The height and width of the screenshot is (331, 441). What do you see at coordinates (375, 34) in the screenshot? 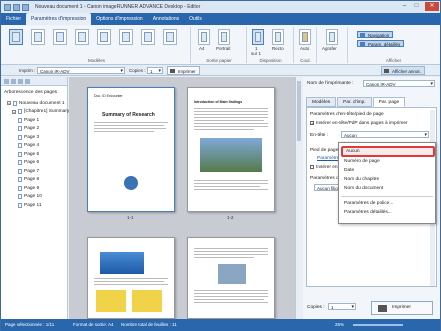
I see `navigation-button: Navigation` at bounding box center [375, 34].